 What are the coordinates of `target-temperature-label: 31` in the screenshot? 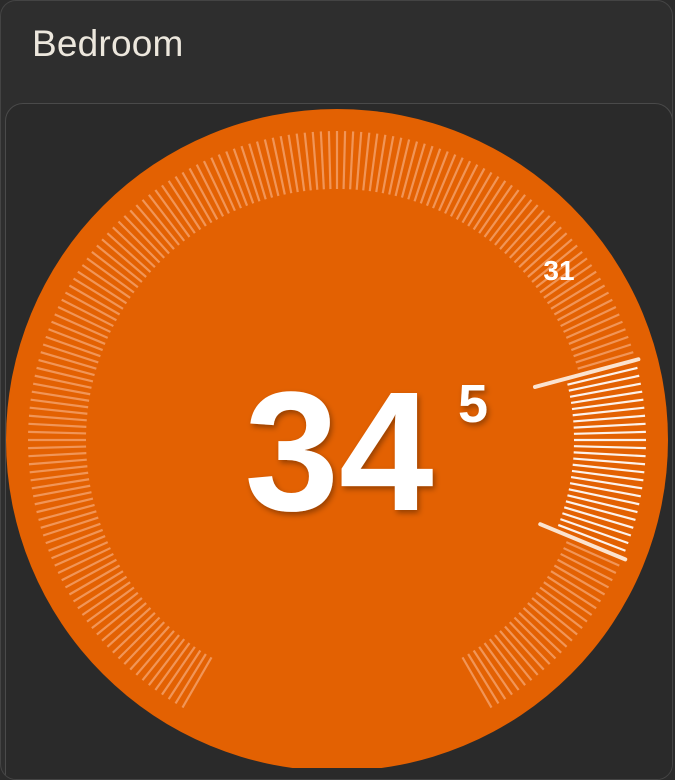 It's located at (558, 270).